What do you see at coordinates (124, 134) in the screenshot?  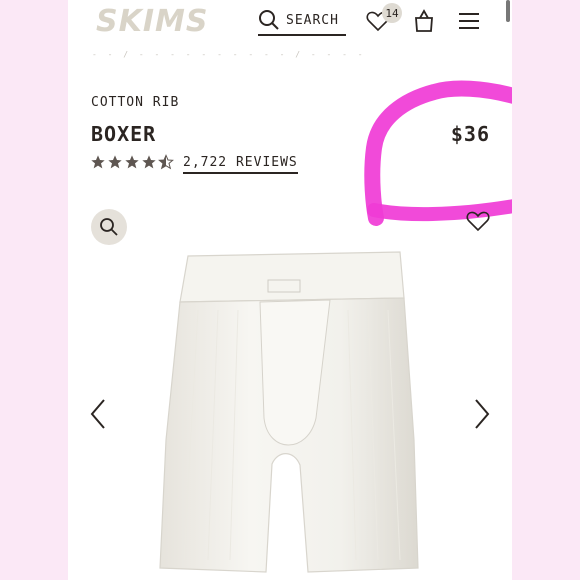 I see `product-title: BOXER` at bounding box center [124, 134].